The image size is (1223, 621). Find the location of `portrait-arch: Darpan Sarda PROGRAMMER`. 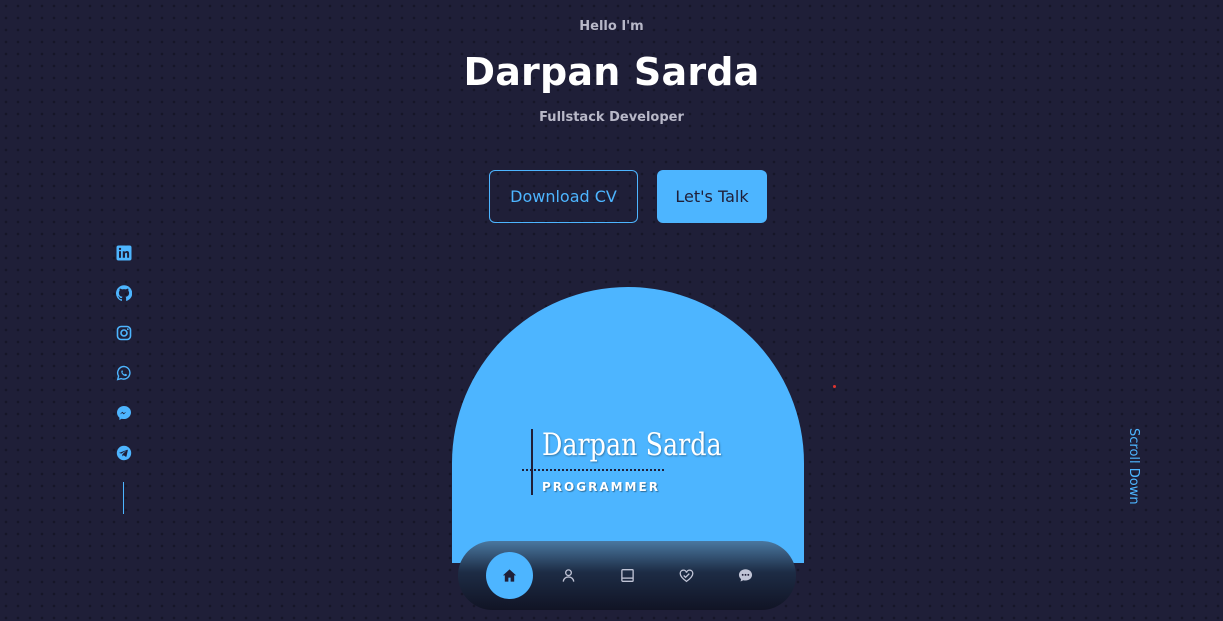

portrait-arch: Darpan Sarda PROGRAMMER is located at coordinates (628, 425).